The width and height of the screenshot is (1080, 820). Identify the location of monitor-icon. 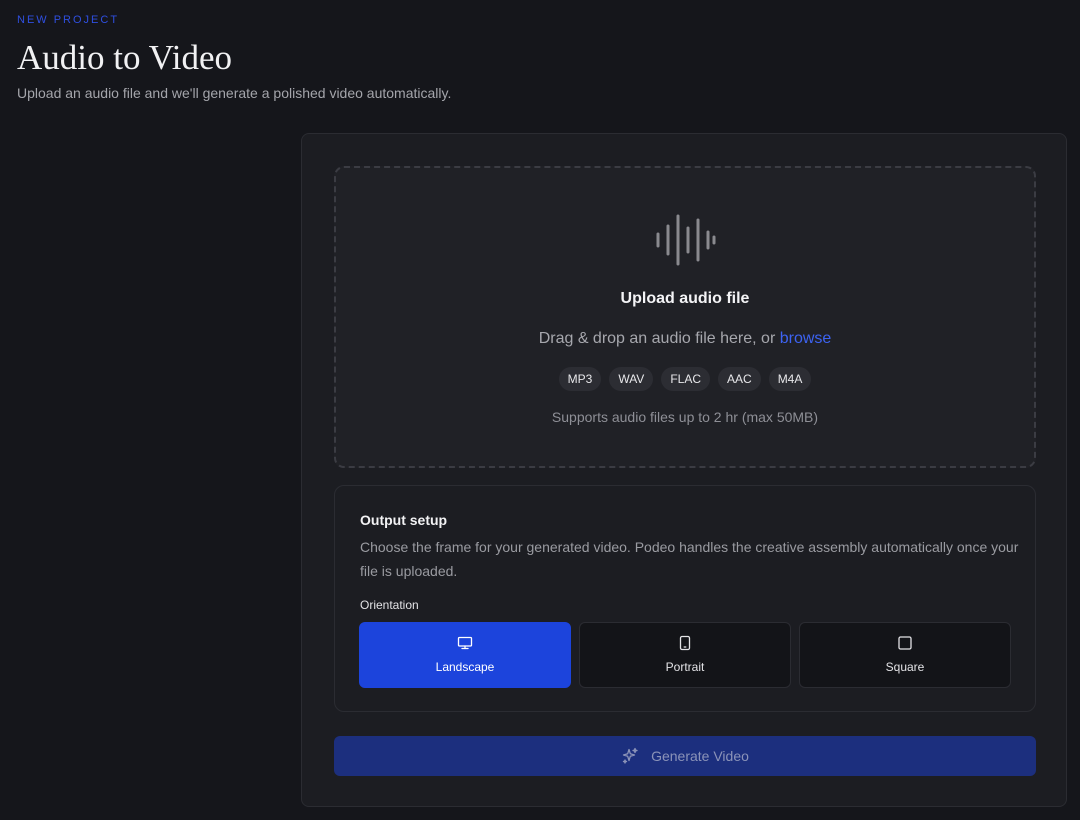
(465, 643).